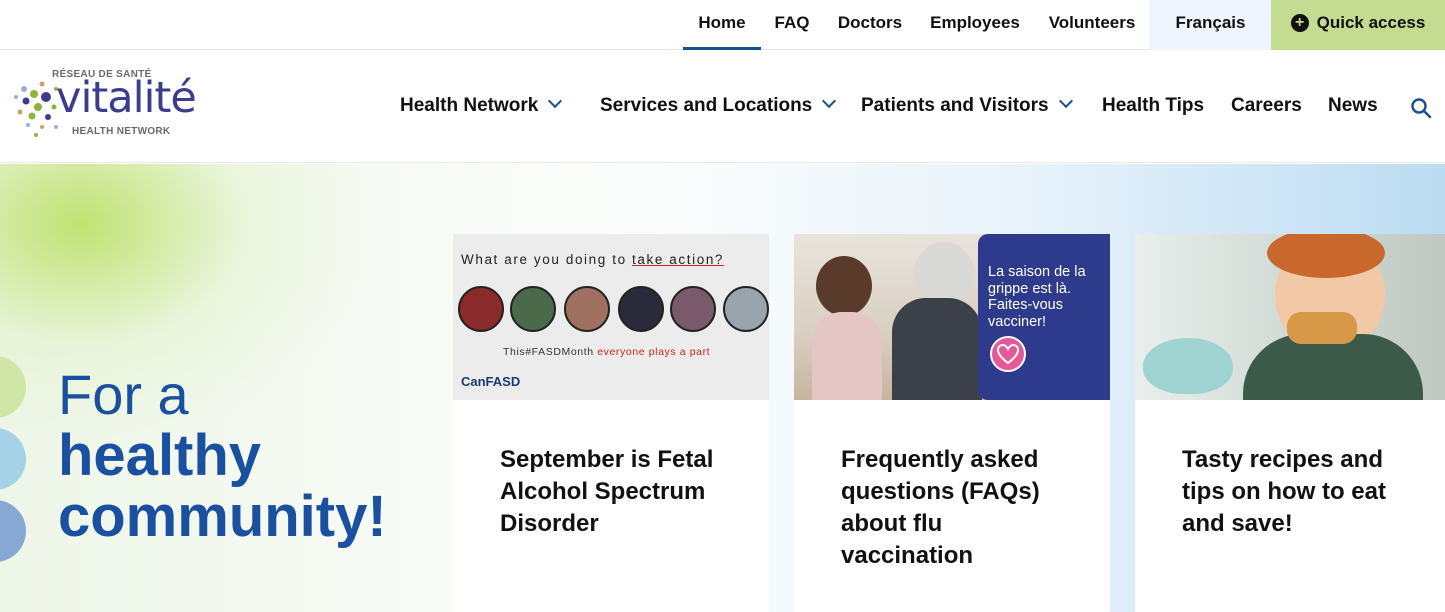 This screenshot has height=612, width=1445. I want to click on card-image-question: What are you doing to take action?, so click(592, 259).